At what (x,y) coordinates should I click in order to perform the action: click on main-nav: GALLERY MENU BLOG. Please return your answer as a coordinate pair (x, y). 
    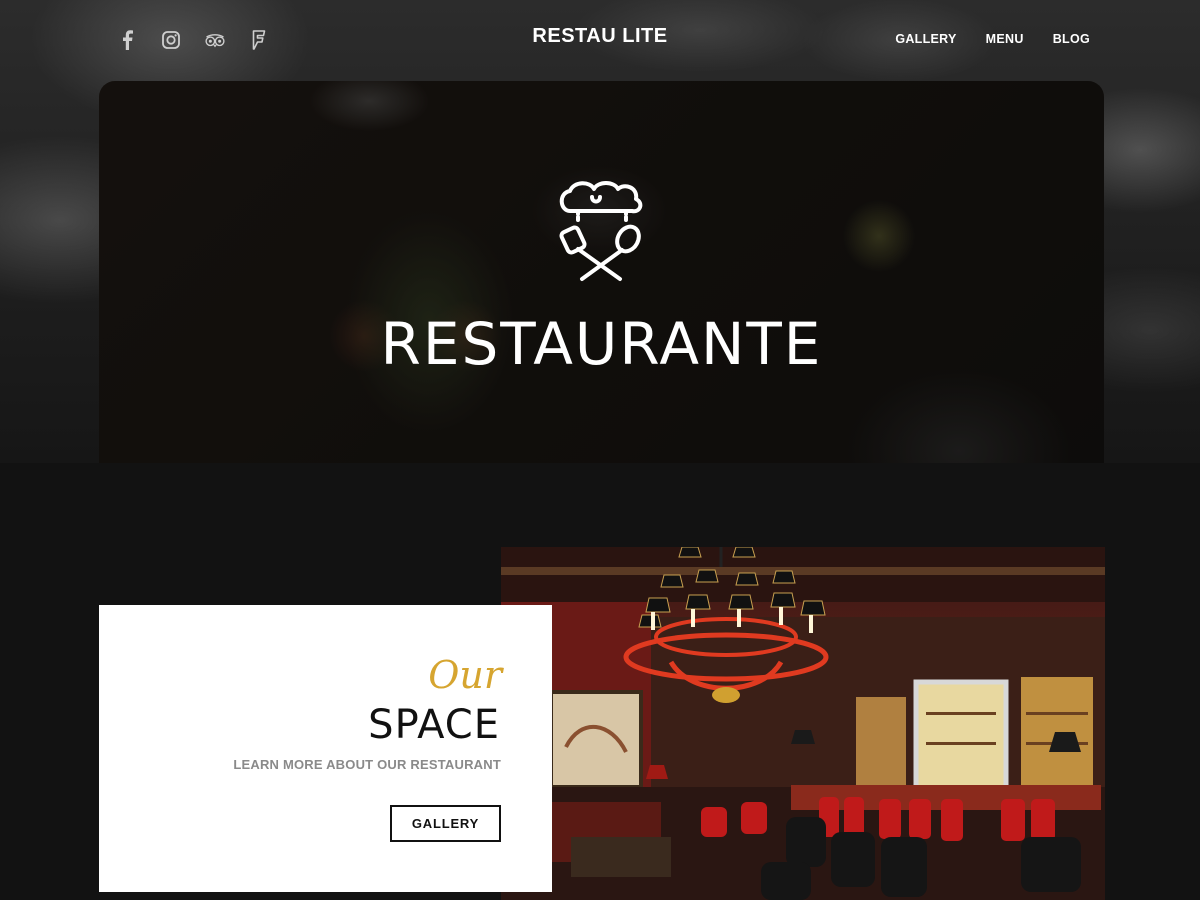
    Looking at the image, I should click on (992, 39).